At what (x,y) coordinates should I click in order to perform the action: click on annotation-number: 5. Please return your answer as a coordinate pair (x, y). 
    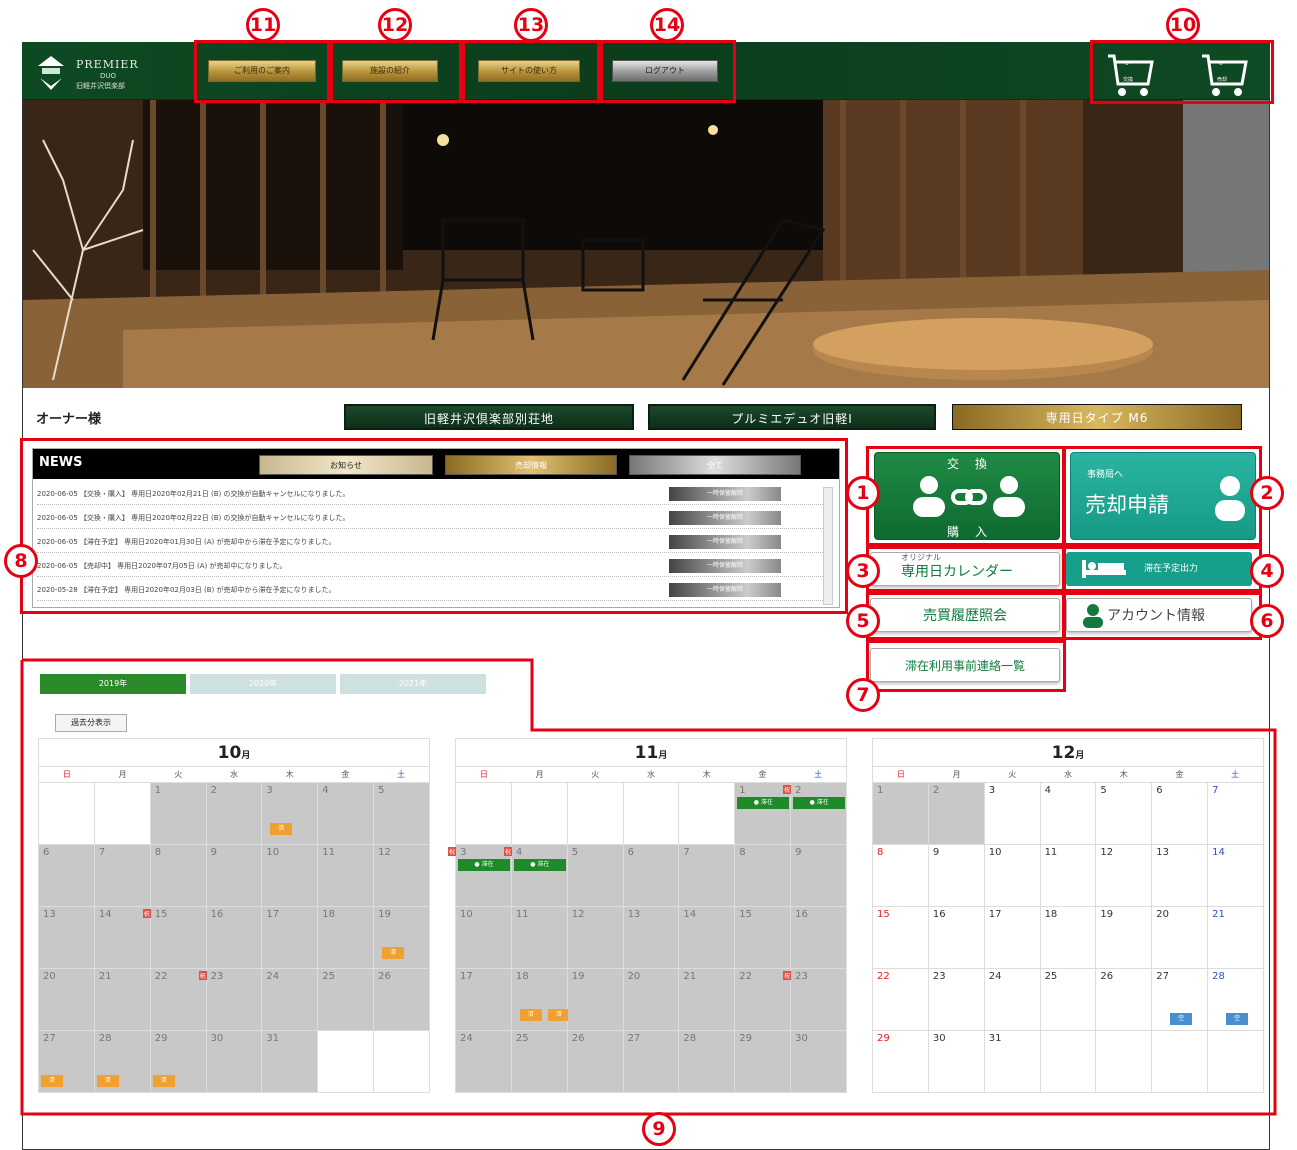
    Looking at the image, I should click on (863, 621).